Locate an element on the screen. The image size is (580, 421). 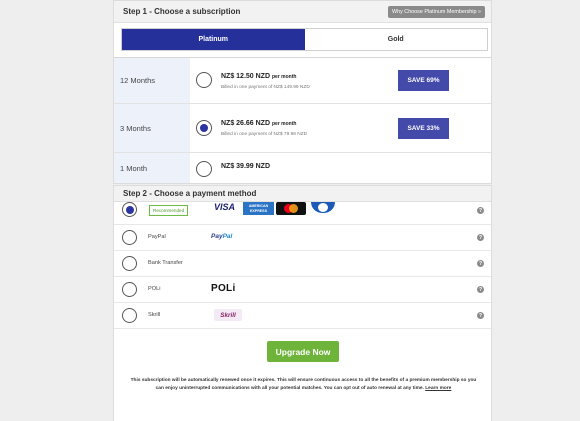
payment-radio-poli is located at coordinates (129, 289).